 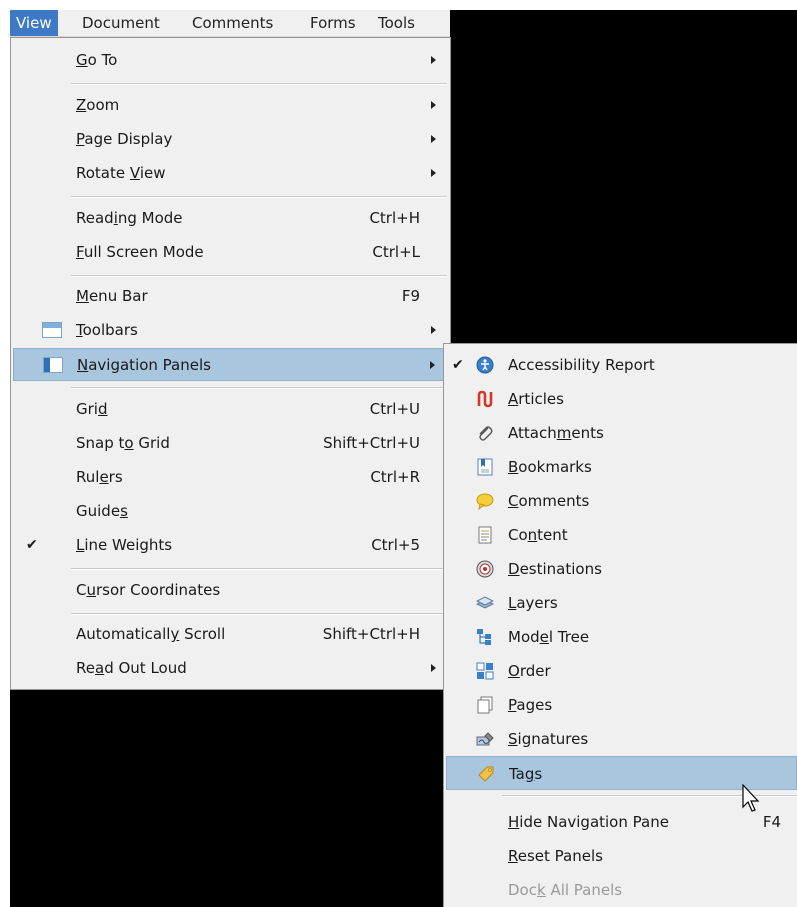 I want to click on submenu-item-content: Content, so click(x=621, y=535).